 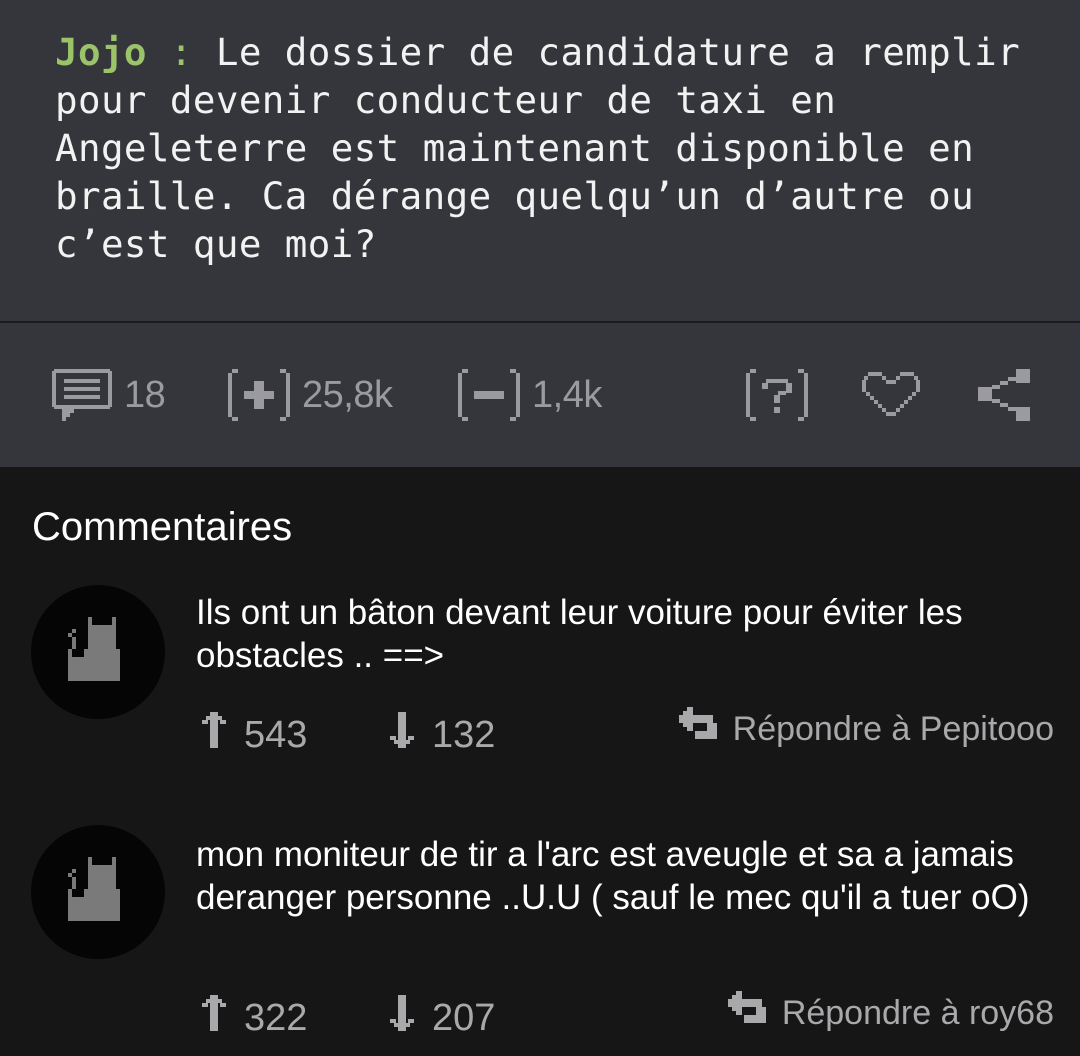 I want to click on comment-upvote-button: 543, so click(x=253, y=735).